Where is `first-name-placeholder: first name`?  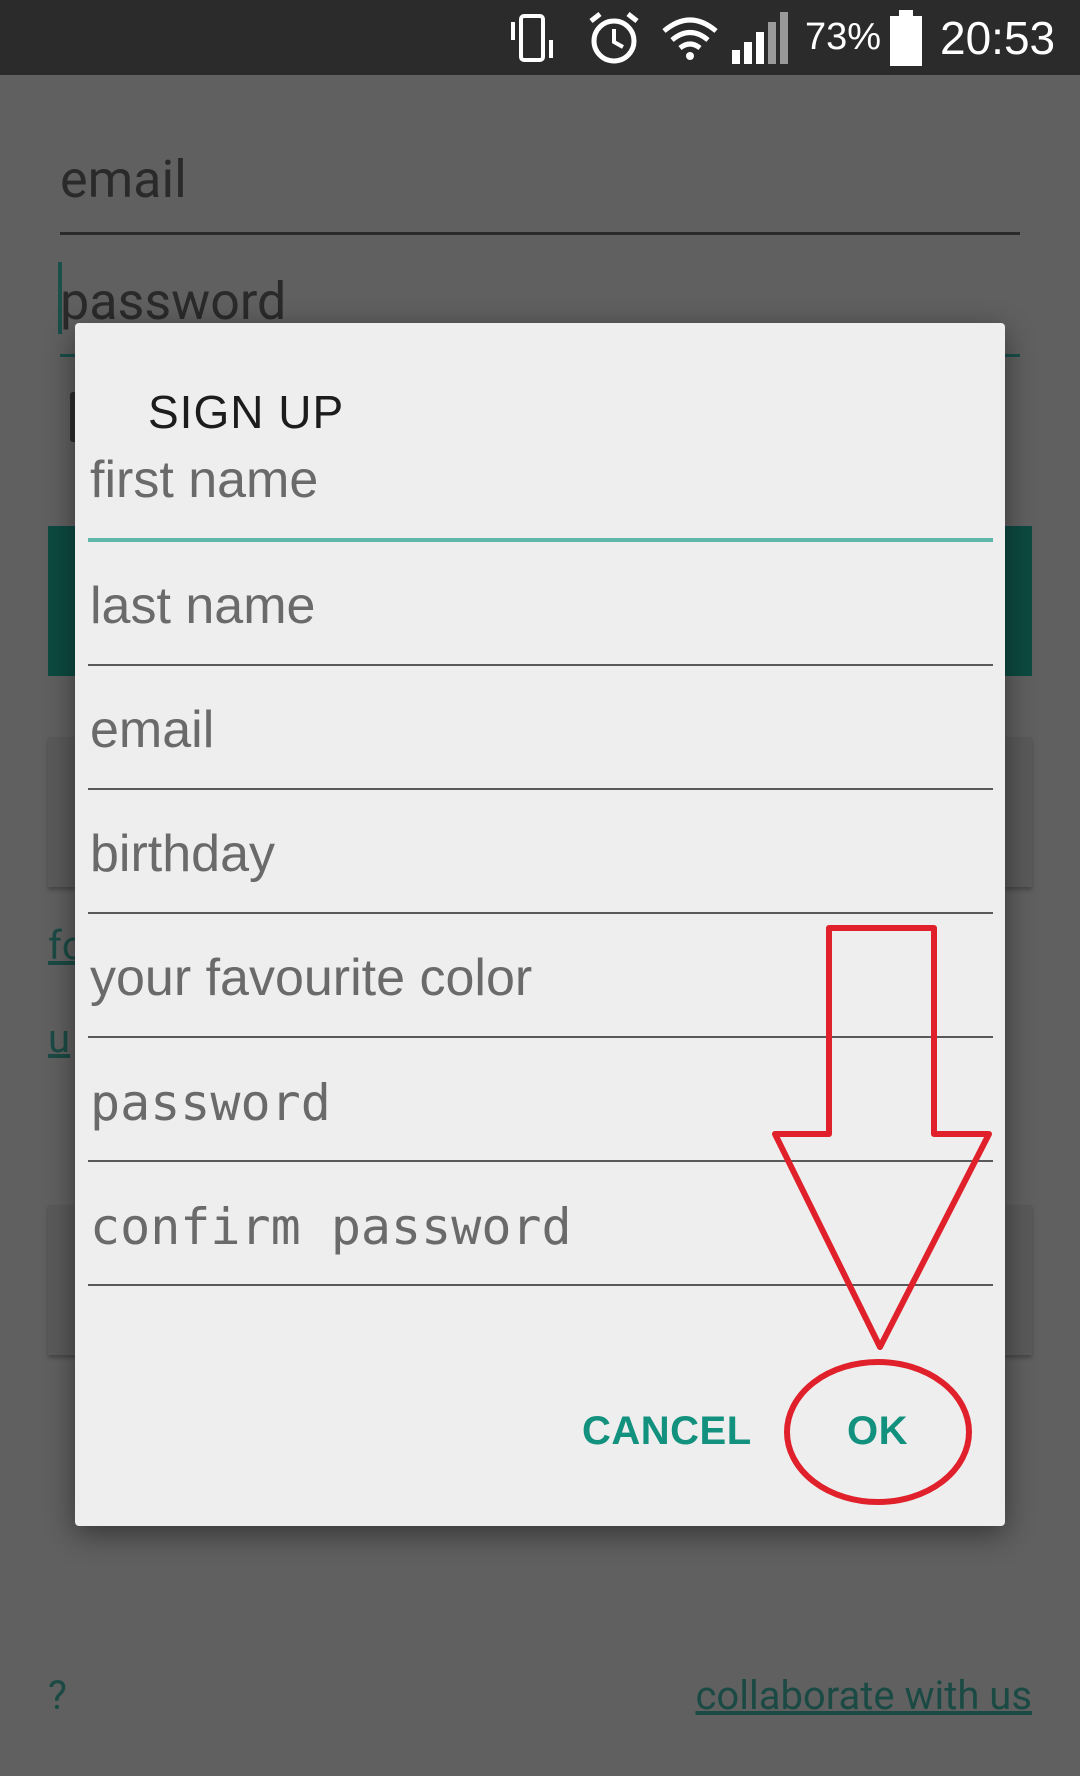 first-name-placeholder: first name is located at coordinates (204, 480).